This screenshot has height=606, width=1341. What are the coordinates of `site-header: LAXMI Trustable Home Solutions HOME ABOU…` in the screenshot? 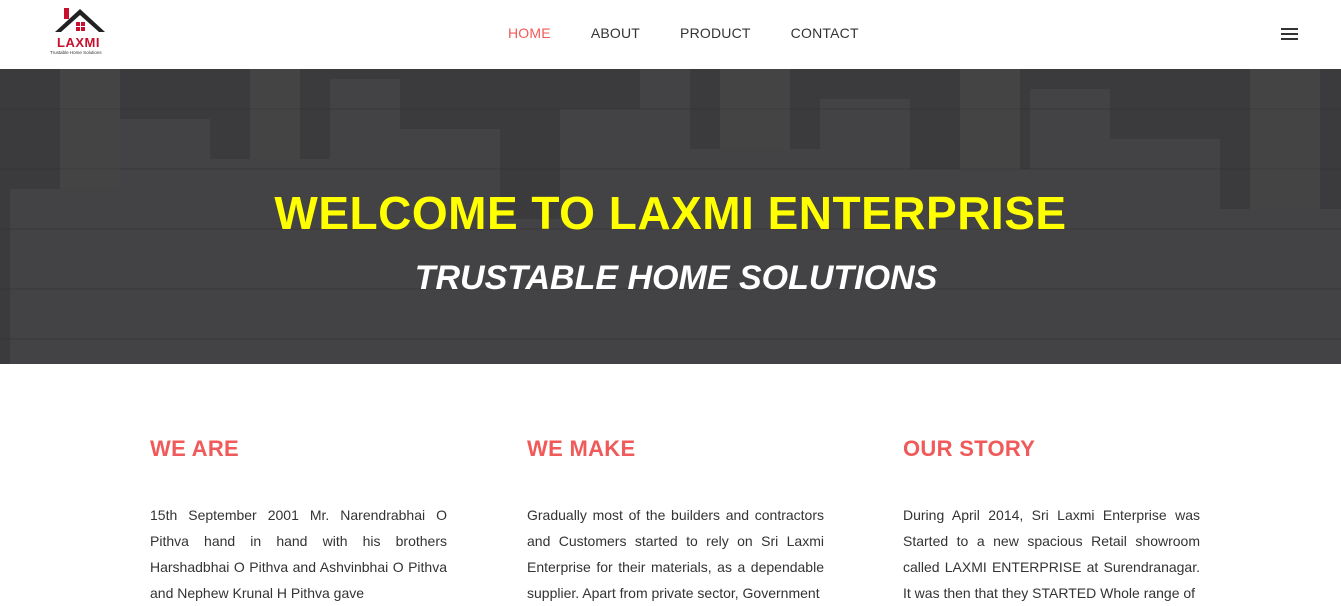 It's located at (670, 34).